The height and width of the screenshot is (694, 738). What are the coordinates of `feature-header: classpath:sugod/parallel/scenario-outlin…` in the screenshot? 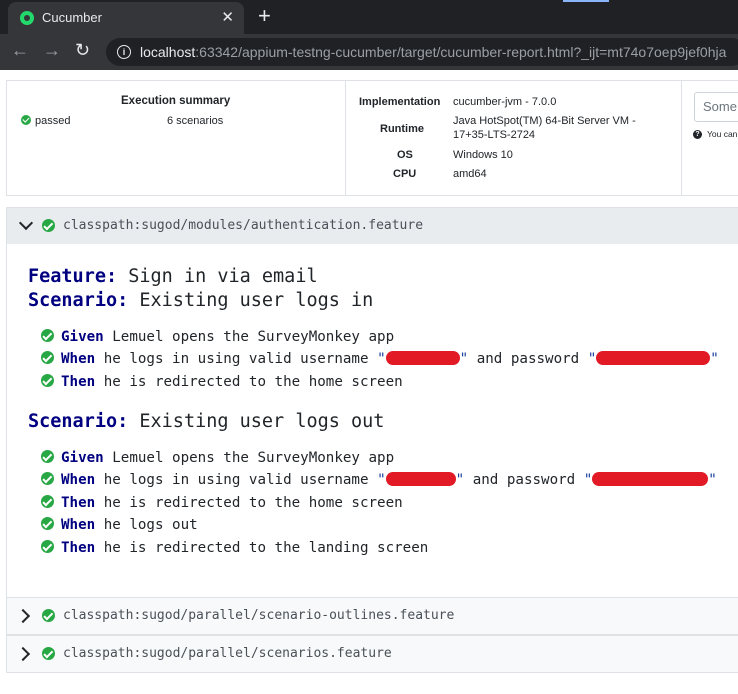 It's located at (372, 616).